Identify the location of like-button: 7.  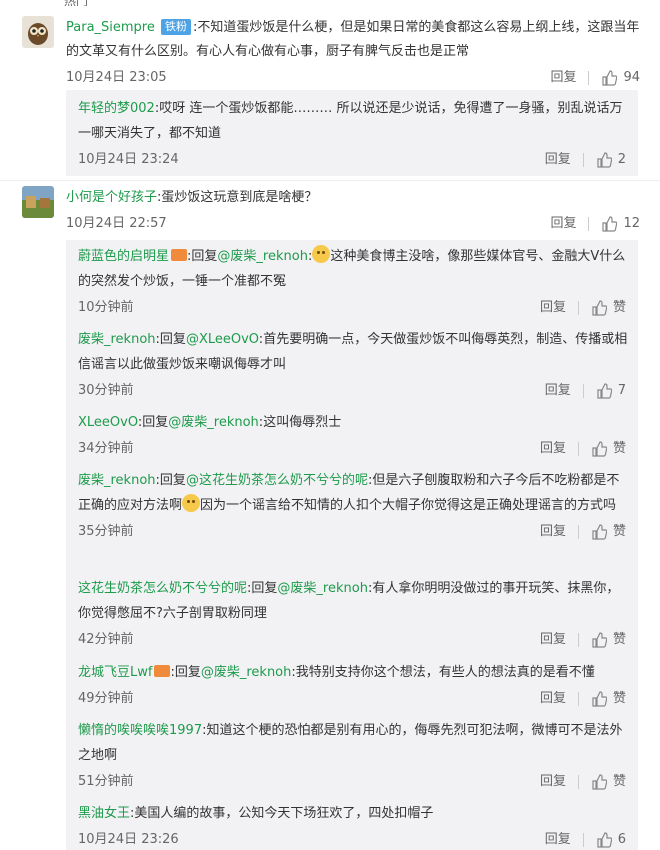
(611, 391).